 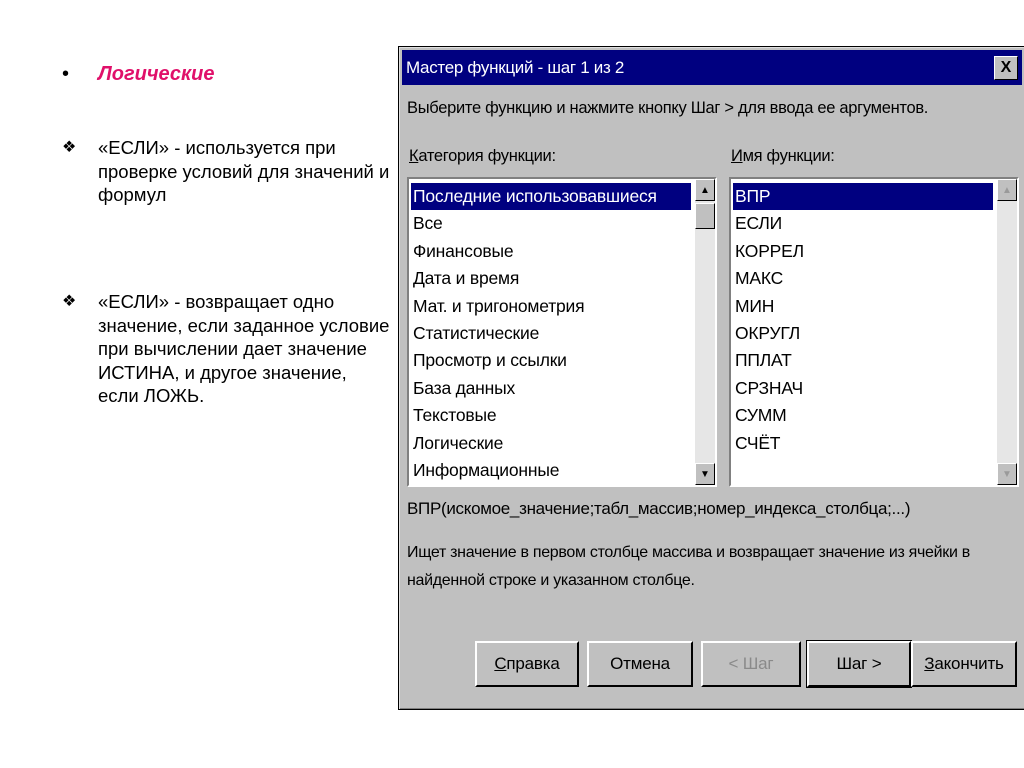 I want to click on category-item: Статистические, so click(x=551, y=333).